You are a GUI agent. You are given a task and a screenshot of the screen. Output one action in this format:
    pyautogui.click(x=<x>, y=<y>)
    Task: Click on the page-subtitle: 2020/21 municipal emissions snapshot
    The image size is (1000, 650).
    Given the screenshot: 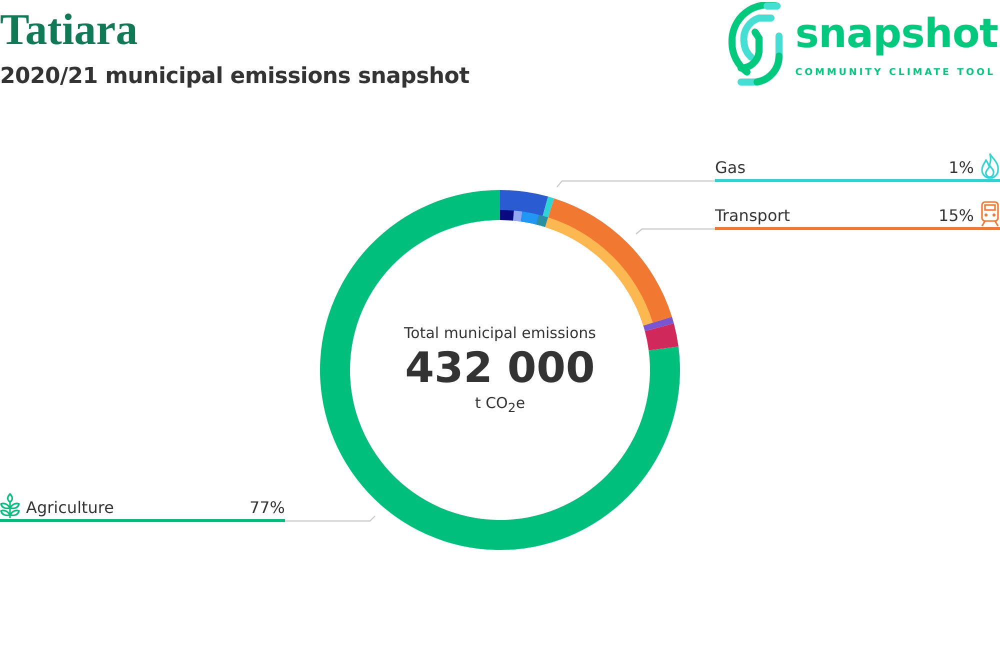 What is the action you would take?
    pyautogui.click(x=235, y=76)
    